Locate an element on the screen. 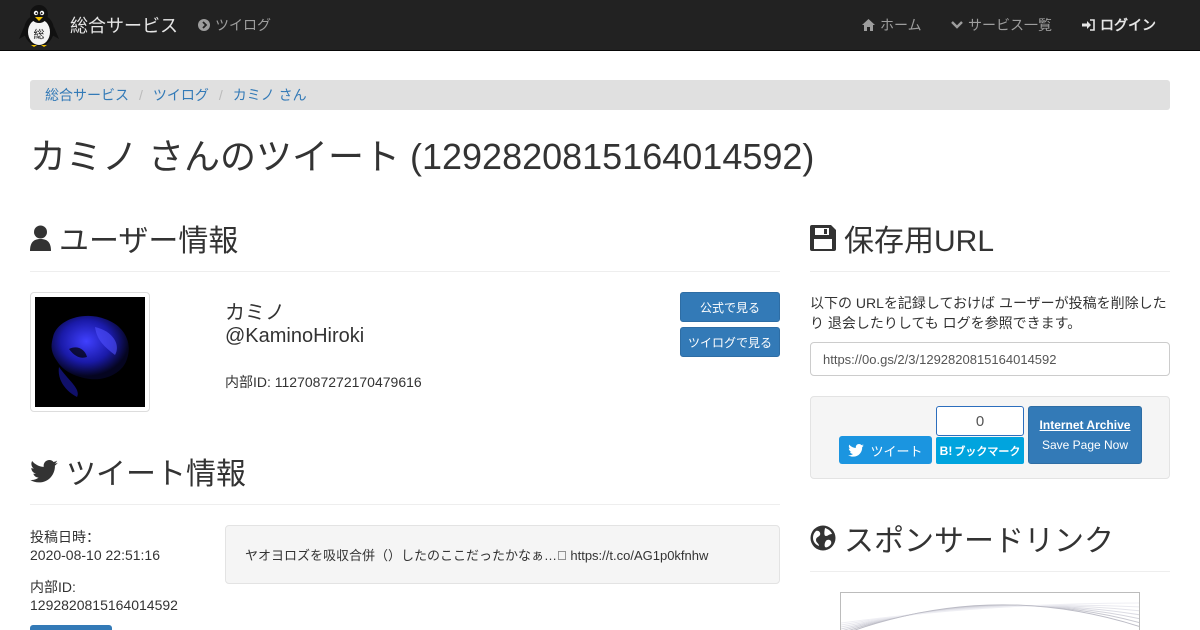  hatena-bookmark-button: B! ブックマーク is located at coordinates (980, 450).